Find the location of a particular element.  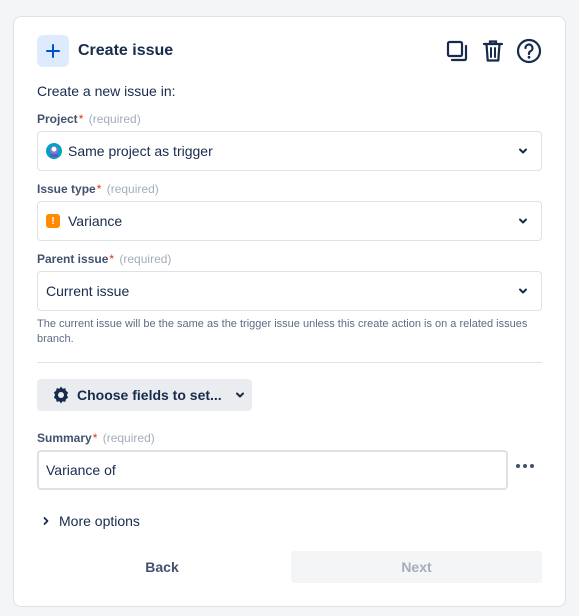

issue-type-value: Variance is located at coordinates (95, 221).